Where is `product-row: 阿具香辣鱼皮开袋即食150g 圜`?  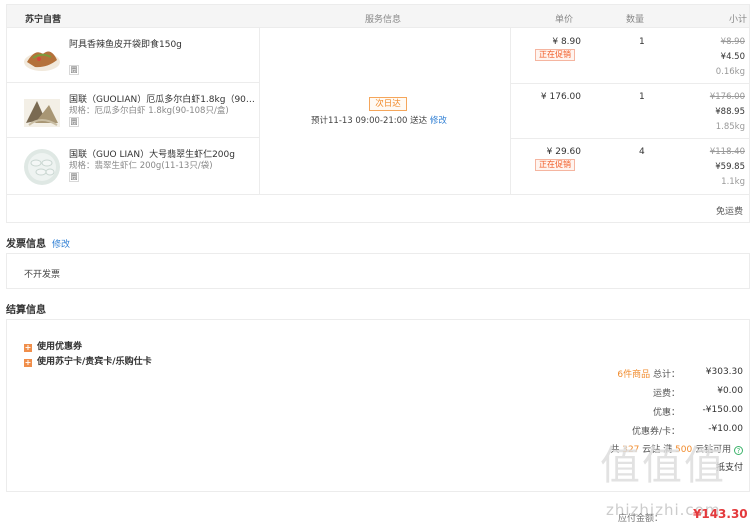
product-row: 阿具香辣鱼皮开袋即食150g 圜 is located at coordinates (133, 55).